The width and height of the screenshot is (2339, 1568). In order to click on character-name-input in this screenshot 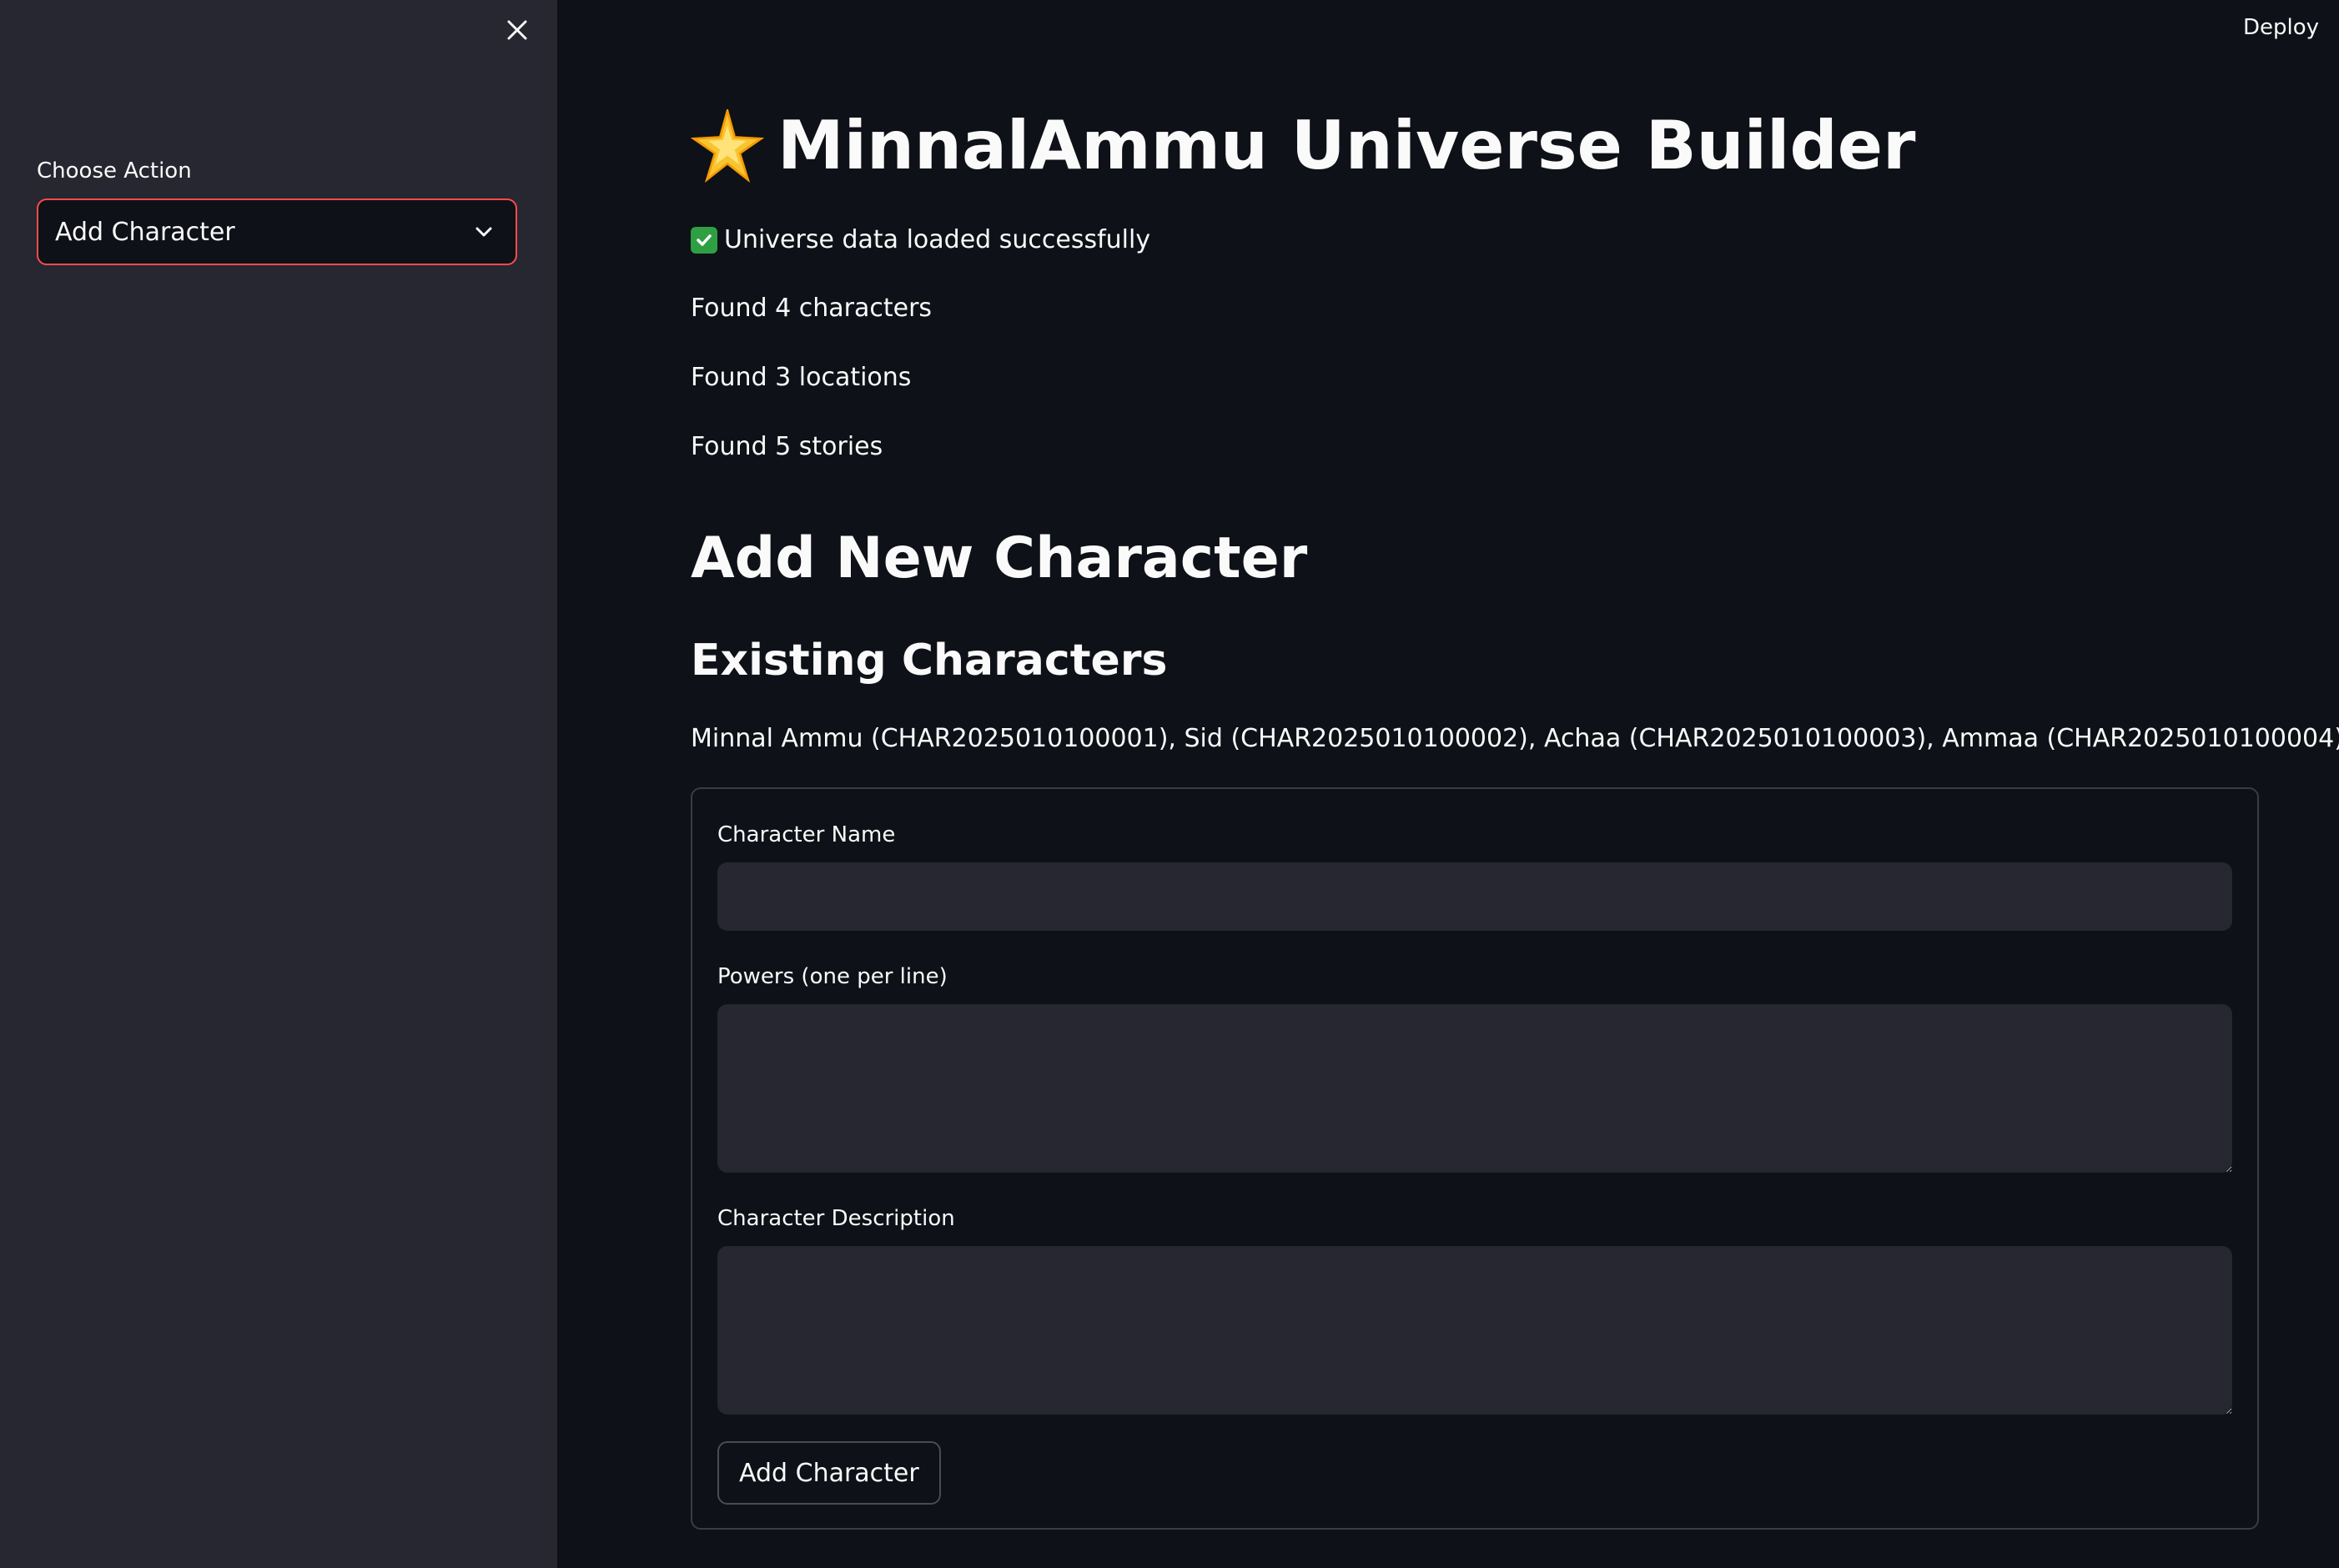, I will do `click(1474, 897)`.